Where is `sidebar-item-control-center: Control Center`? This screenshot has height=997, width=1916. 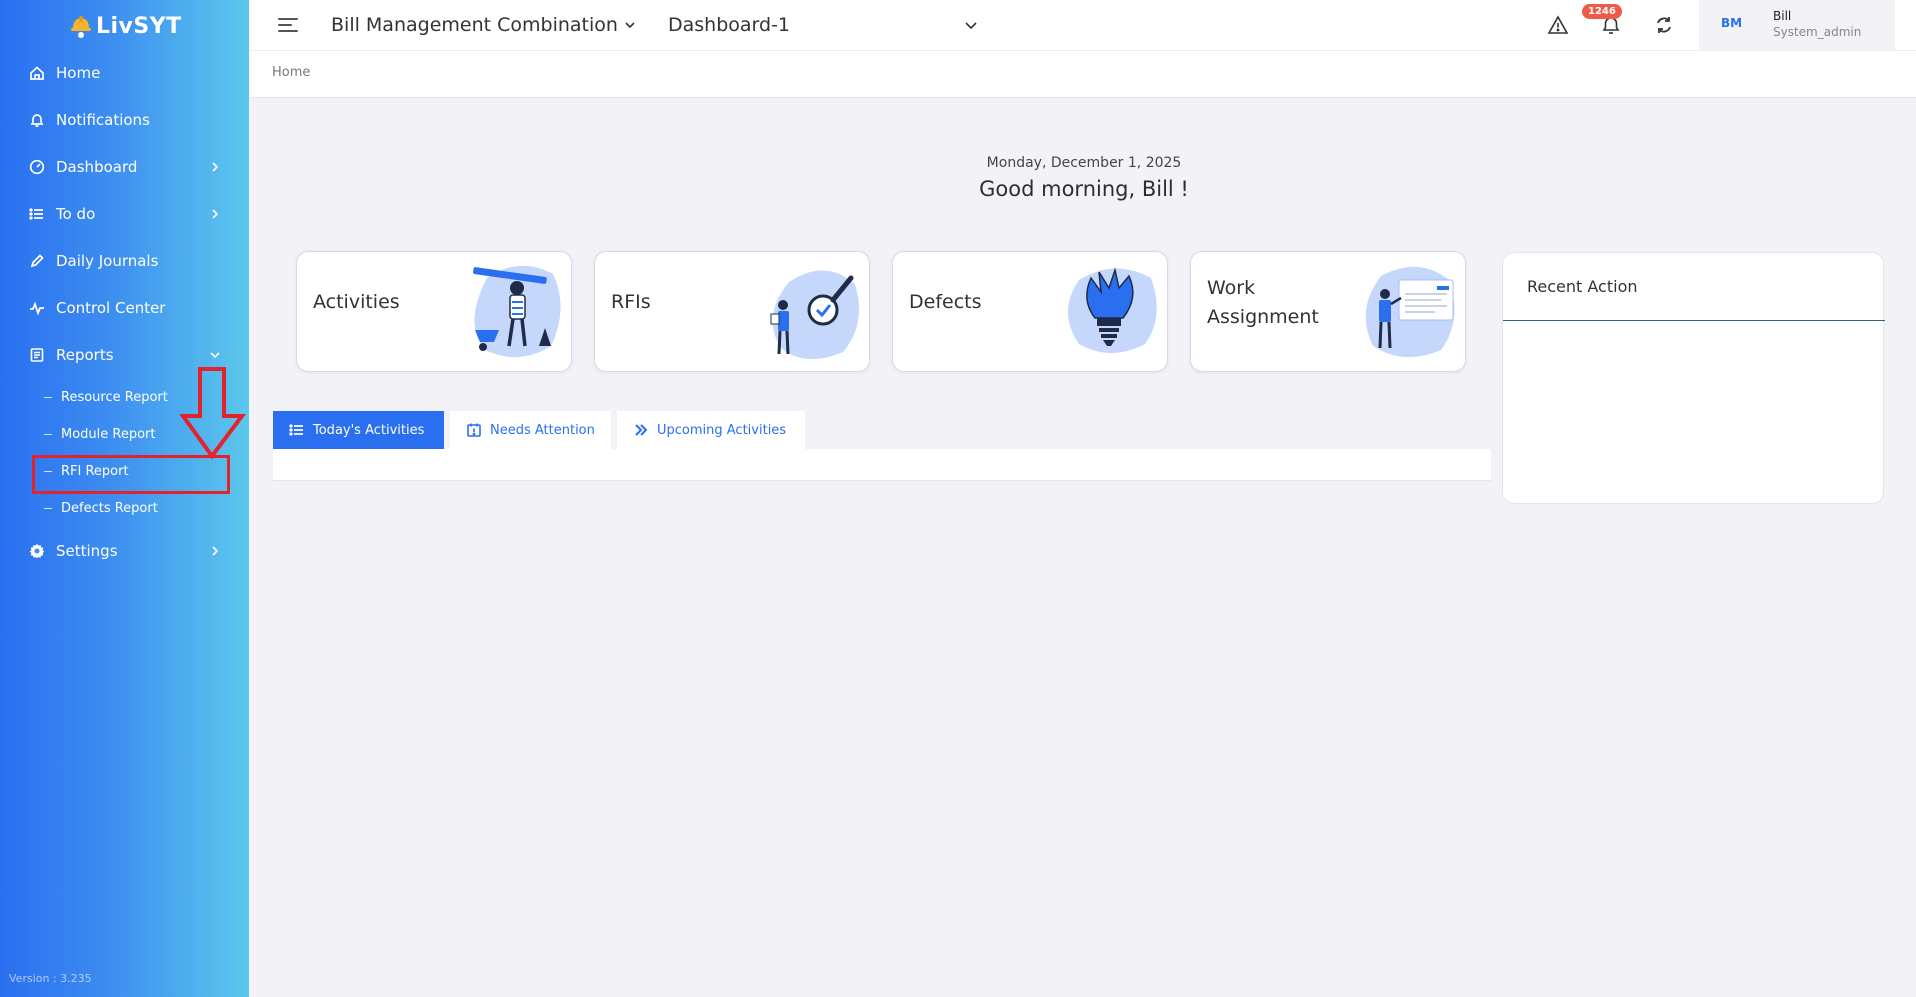 sidebar-item-control-center: Control Center is located at coordinates (124, 308).